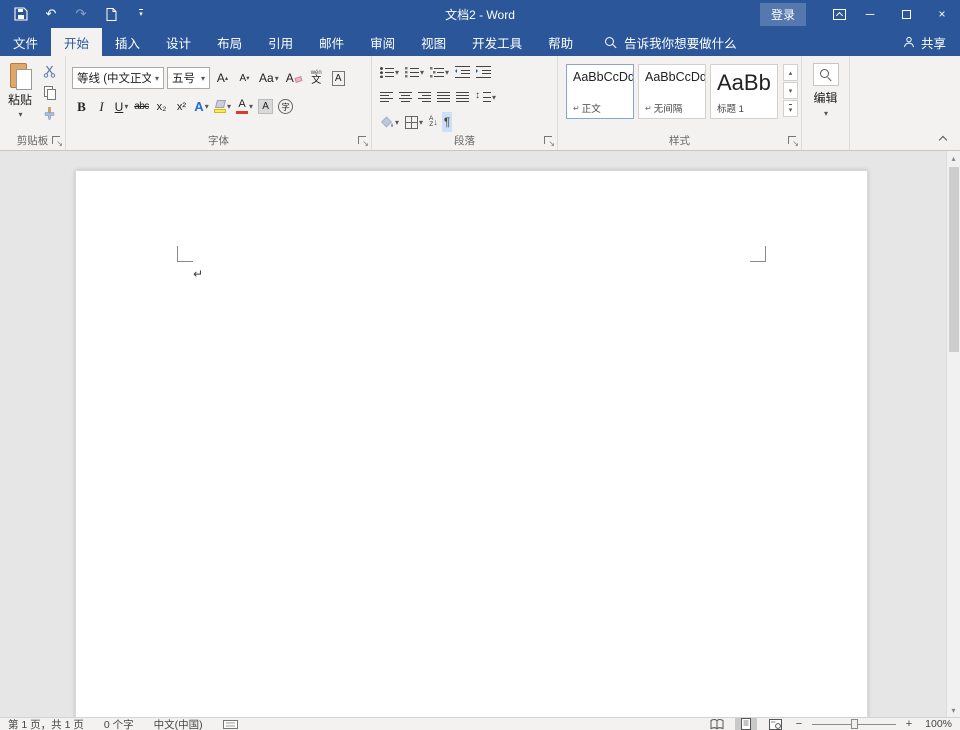 This screenshot has width=960, height=730. Describe the element at coordinates (943, 138) in the screenshot. I see `collapse-ribbon-button` at that location.